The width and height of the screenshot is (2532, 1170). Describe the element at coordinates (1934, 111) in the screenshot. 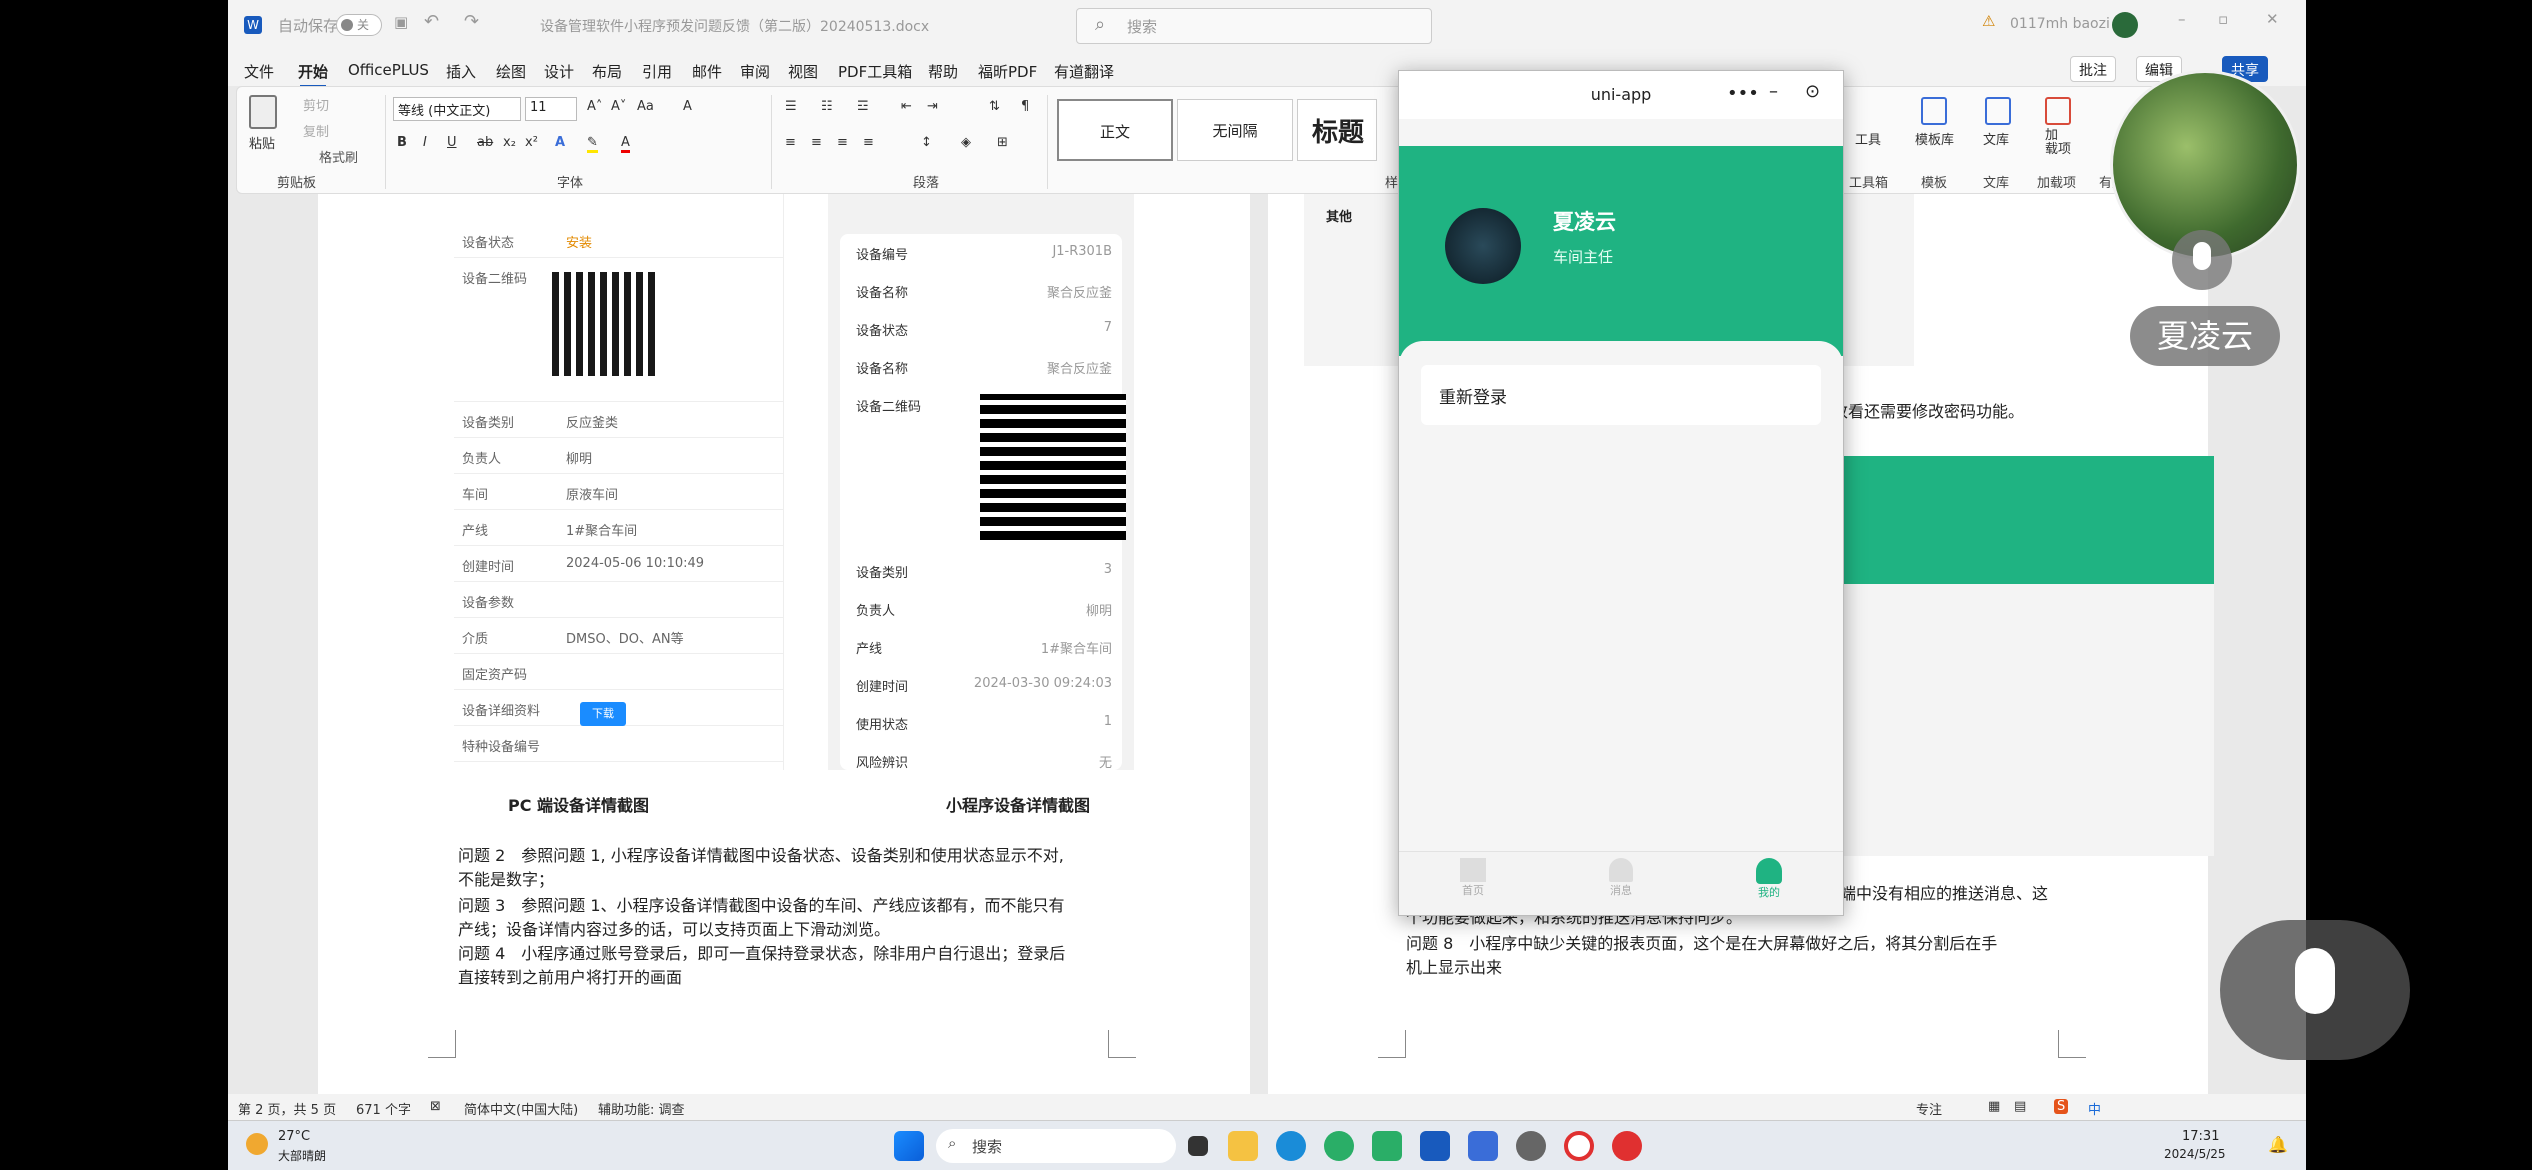

I see `template-library-icon` at that location.